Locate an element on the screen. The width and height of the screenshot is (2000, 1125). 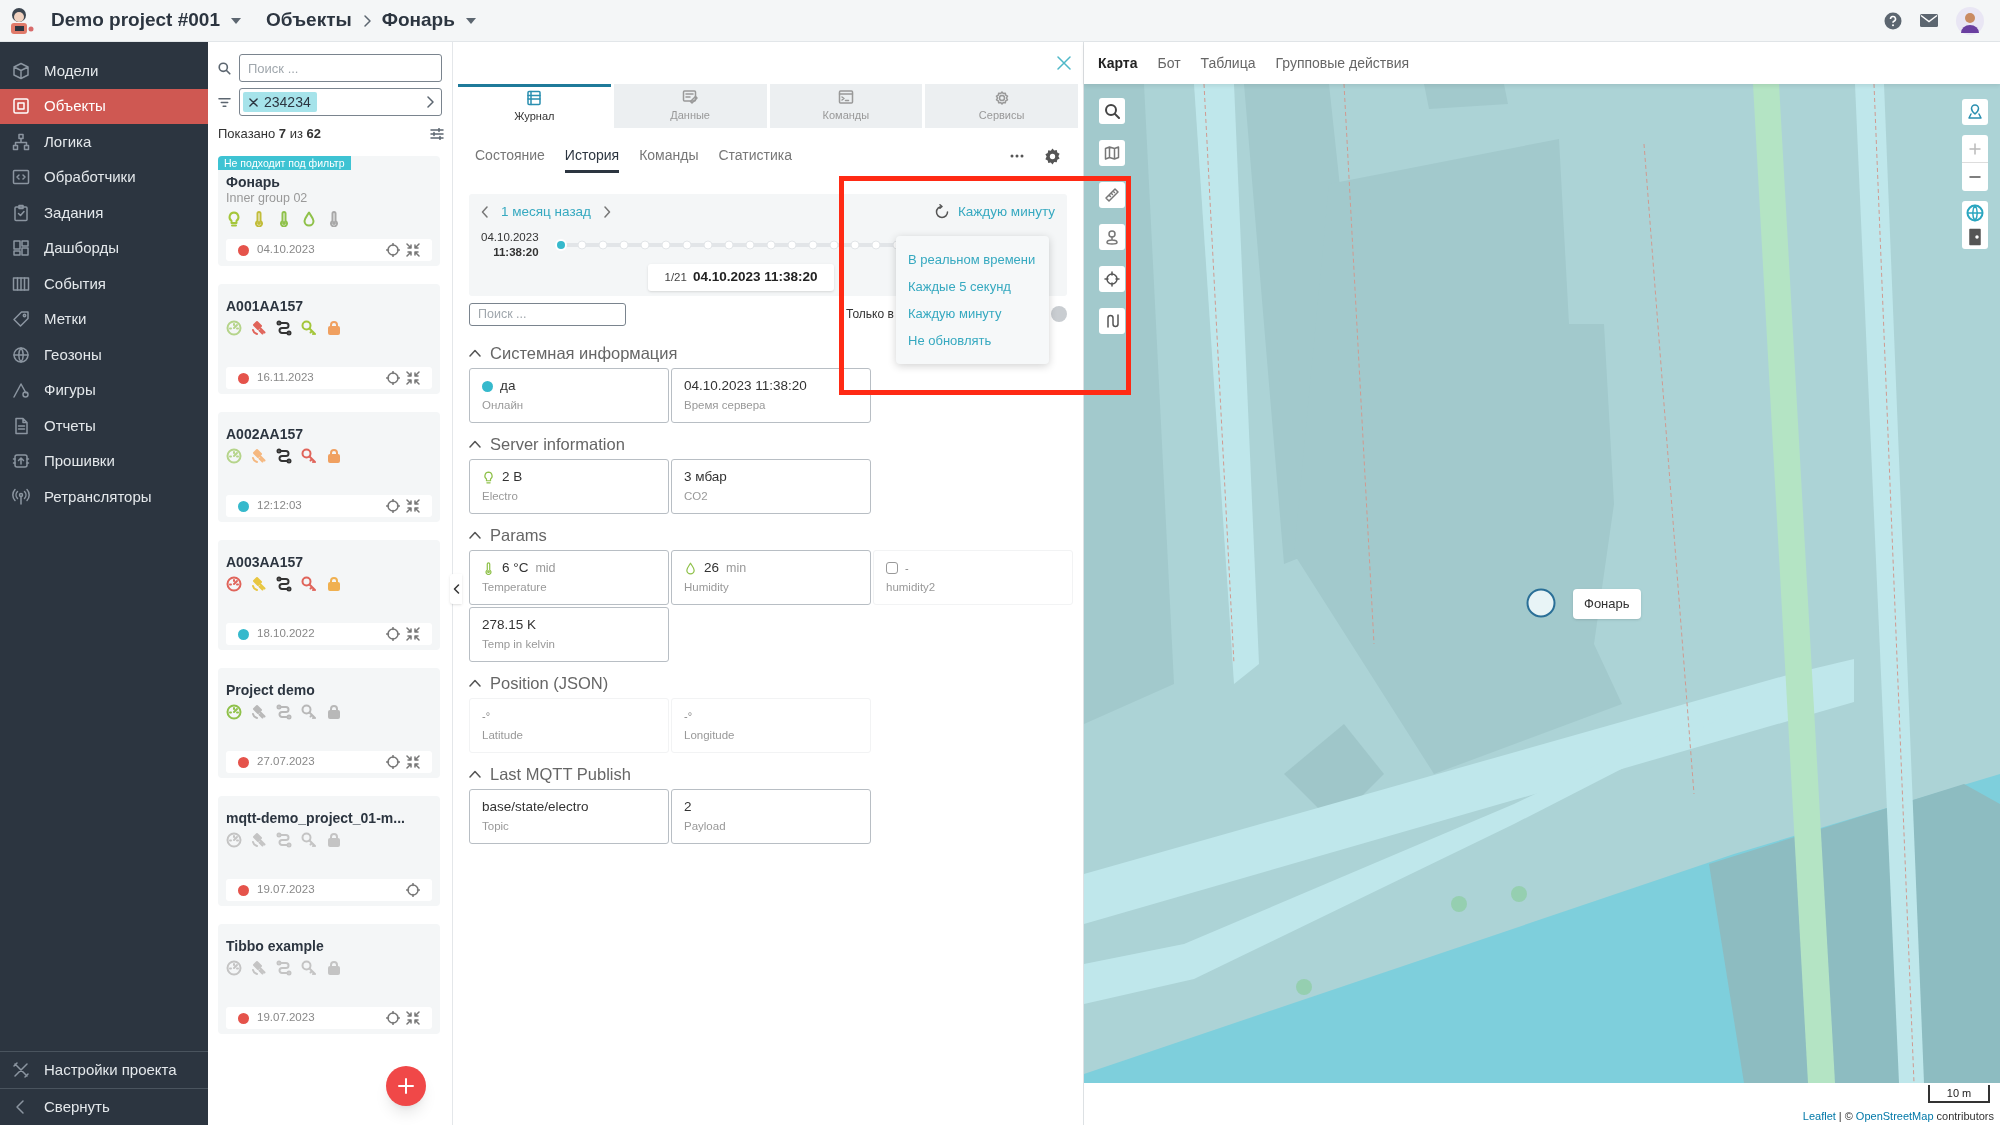
thermometer-icon is located at coordinates (488, 568).